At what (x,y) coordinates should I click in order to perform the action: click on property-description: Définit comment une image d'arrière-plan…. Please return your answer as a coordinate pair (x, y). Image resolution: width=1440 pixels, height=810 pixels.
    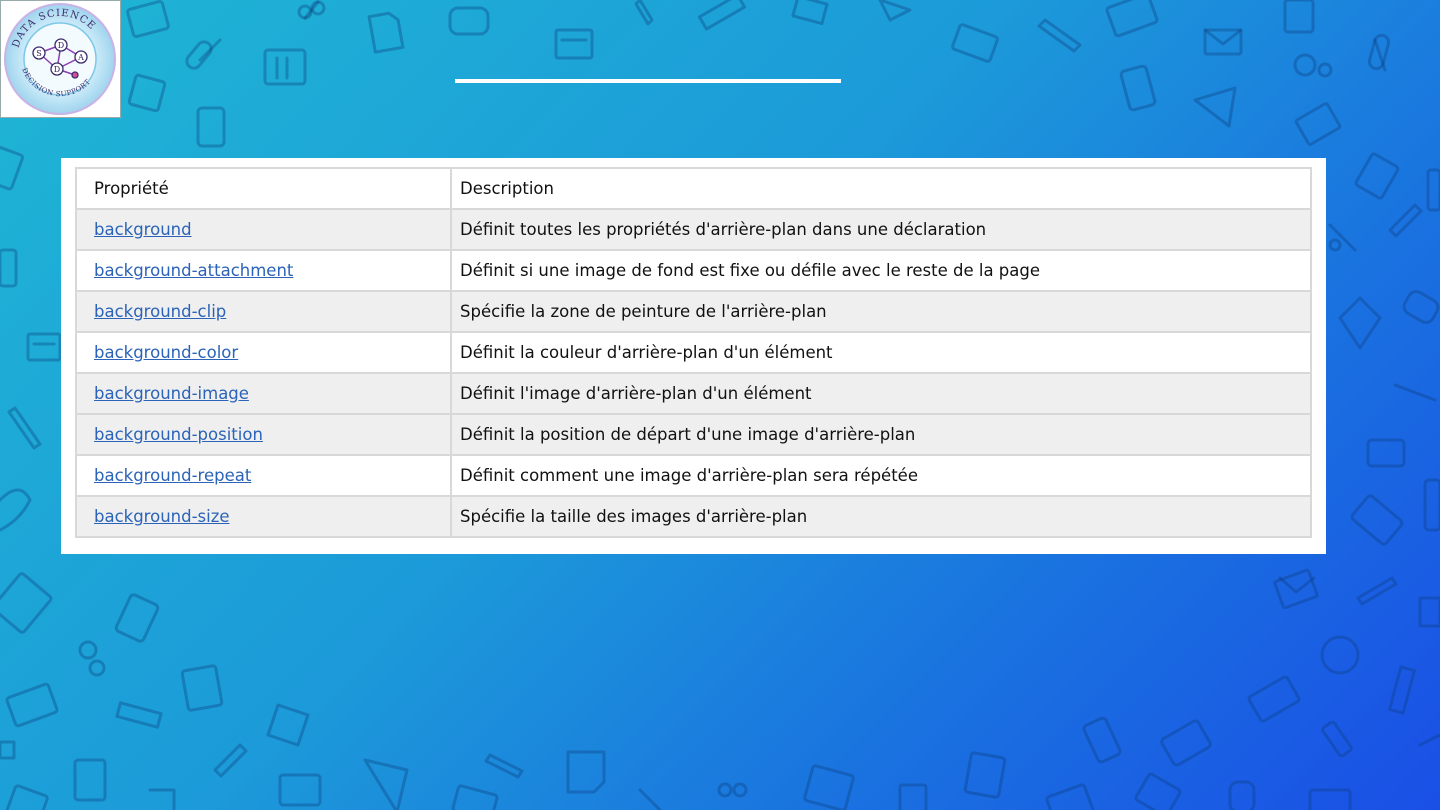
    Looking at the image, I should click on (881, 475).